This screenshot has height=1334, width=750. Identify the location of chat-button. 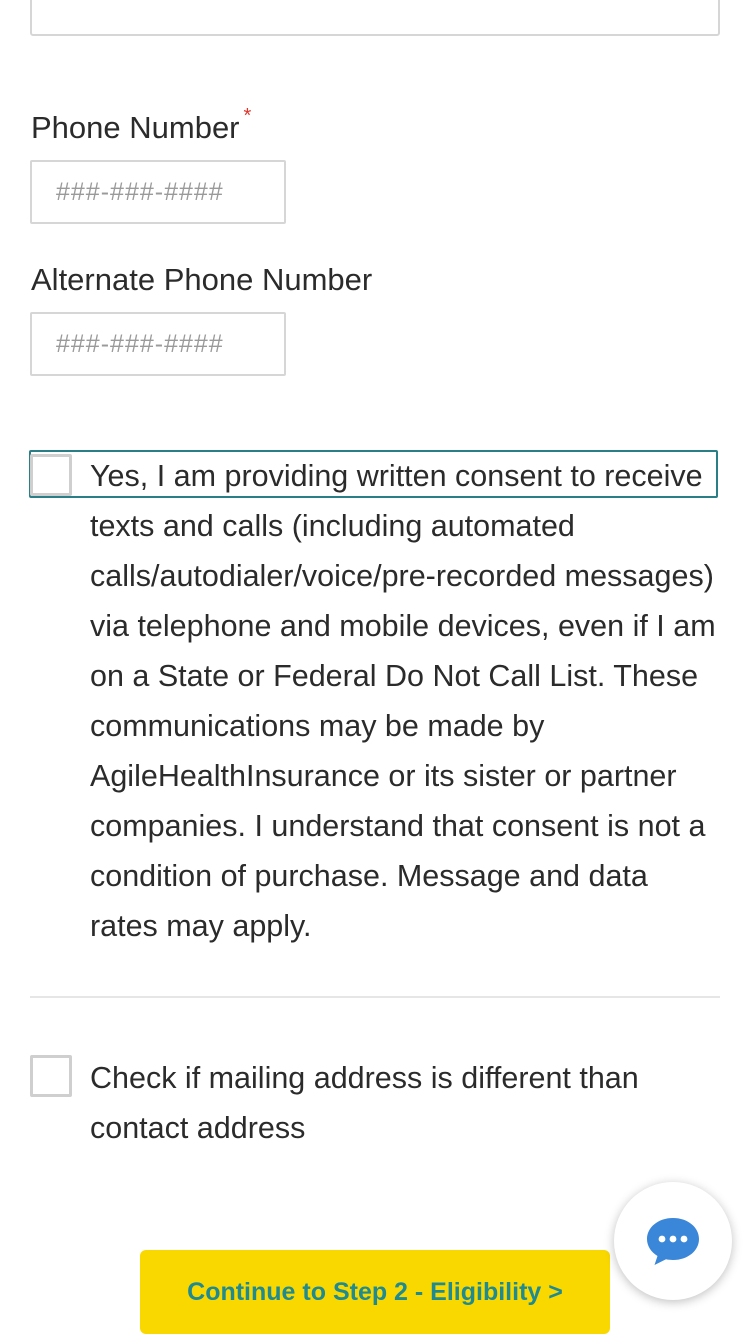
(673, 1241).